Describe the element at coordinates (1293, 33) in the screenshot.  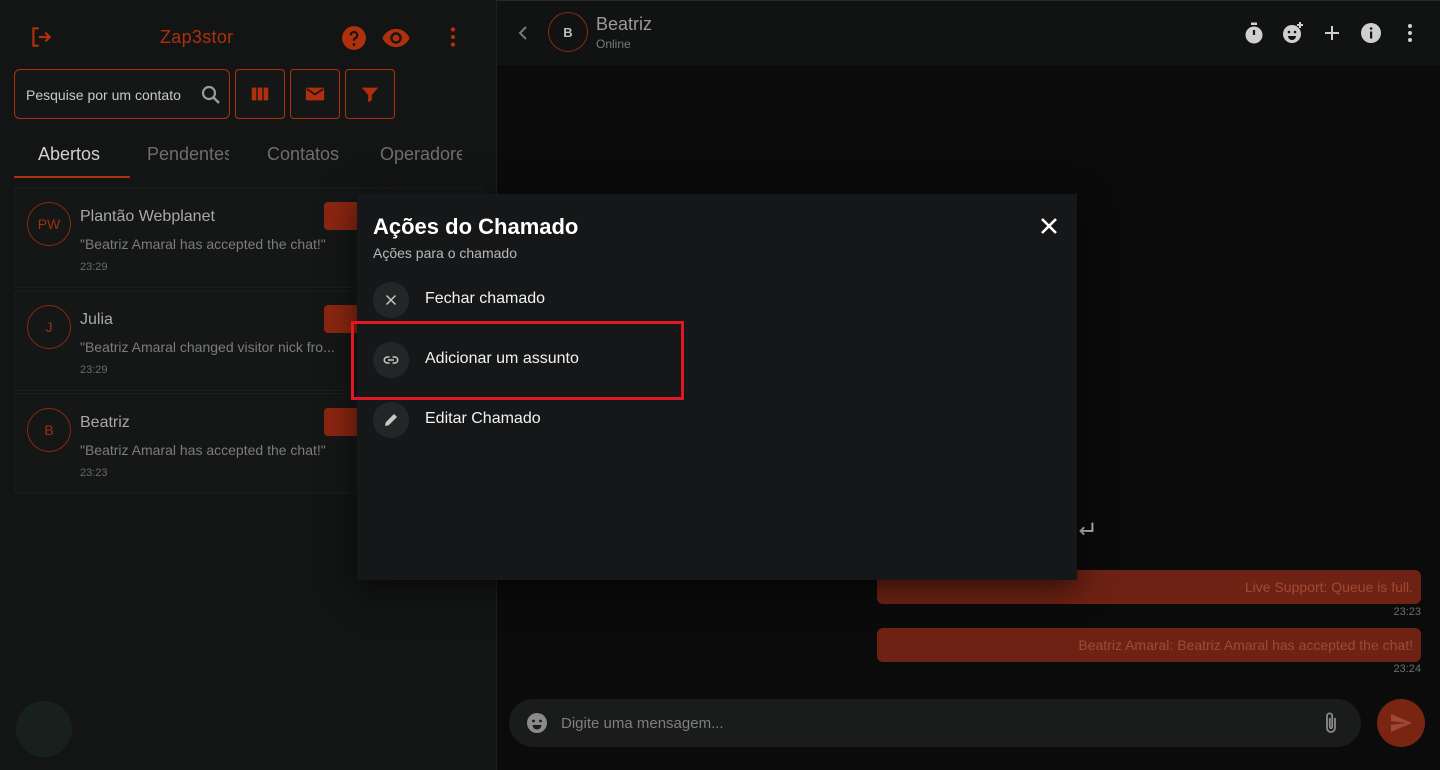
I see `add-emoji-icon` at that location.